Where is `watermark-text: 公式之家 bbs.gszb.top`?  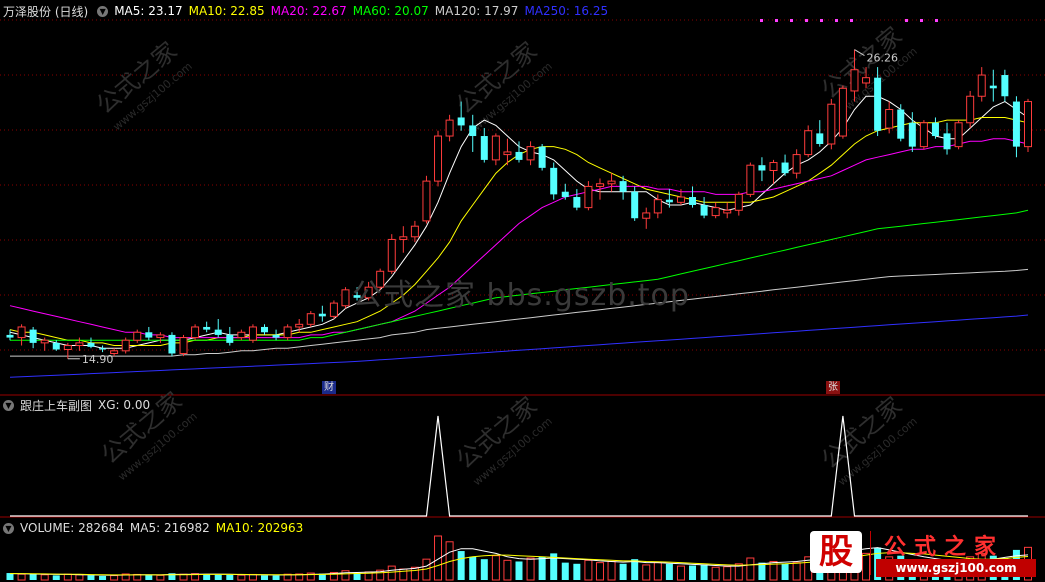 watermark-text: 公式之家 bbs.gszb.top is located at coordinates (521, 295).